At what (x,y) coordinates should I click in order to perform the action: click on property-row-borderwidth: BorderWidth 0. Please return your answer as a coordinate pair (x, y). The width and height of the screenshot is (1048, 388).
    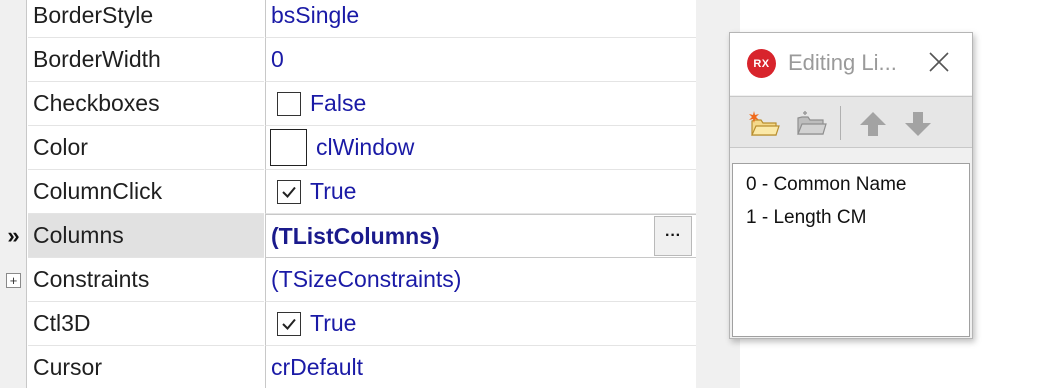
    Looking at the image, I should click on (348, 60).